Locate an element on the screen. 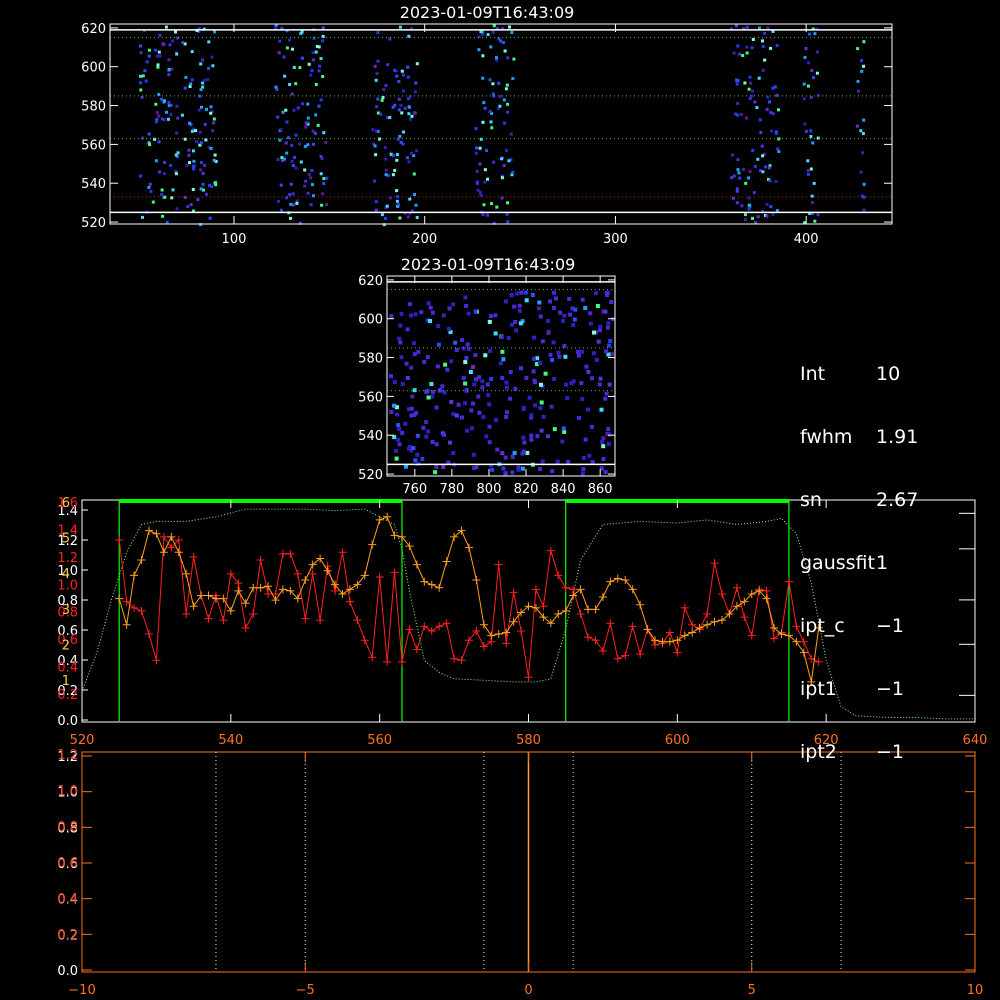  x-tick-label: 600 is located at coordinates (677, 740).